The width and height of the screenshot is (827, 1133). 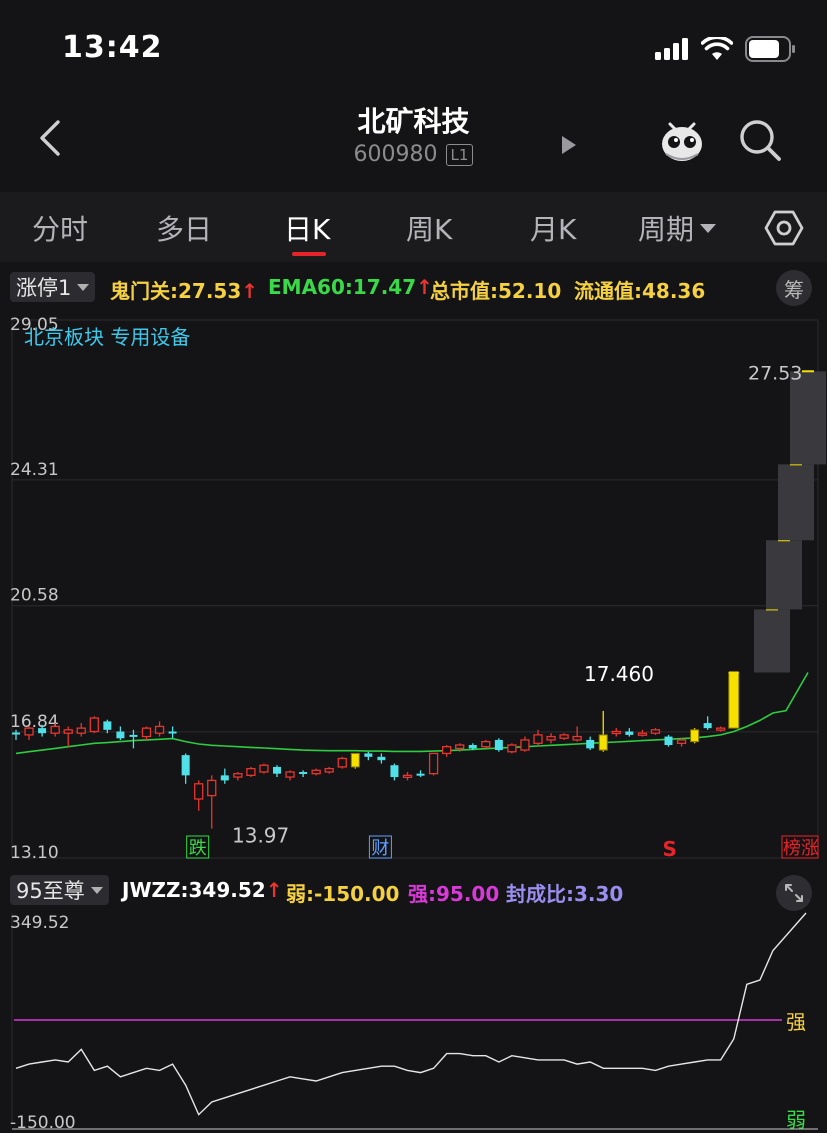 What do you see at coordinates (569, 145) in the screenshot?
I see `next-stock-icon` at bounding box center [569, 145].